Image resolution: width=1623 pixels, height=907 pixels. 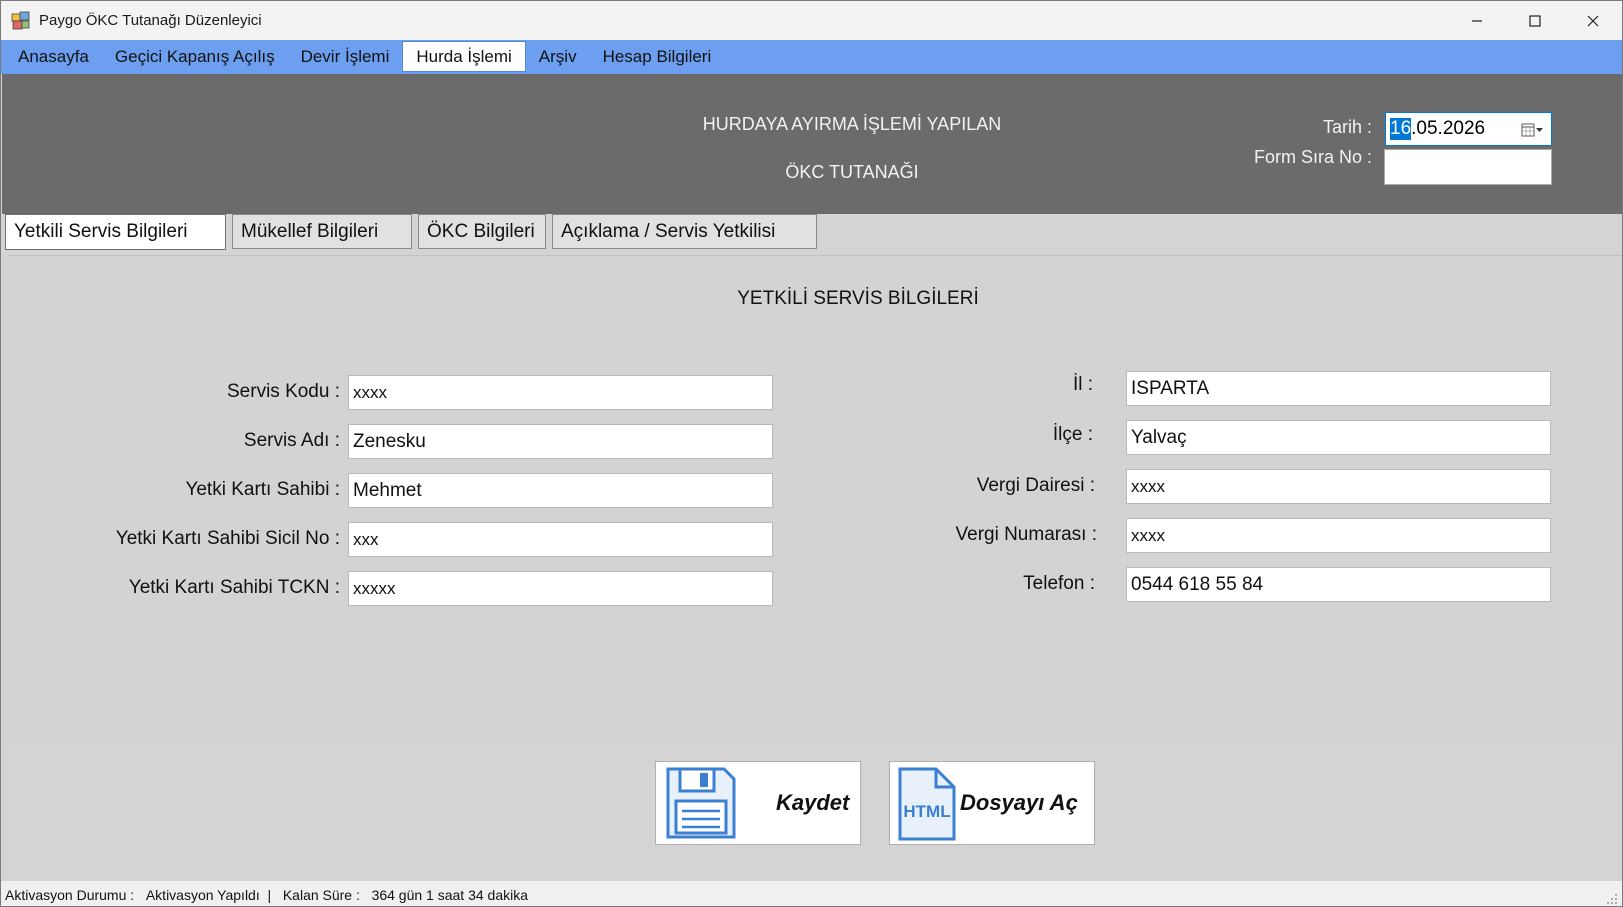 What do you see at coordinates (558, 56) in the screenshot?
I see `menu-item-arsiv: Arşiv` at bounding box center [558, 56].